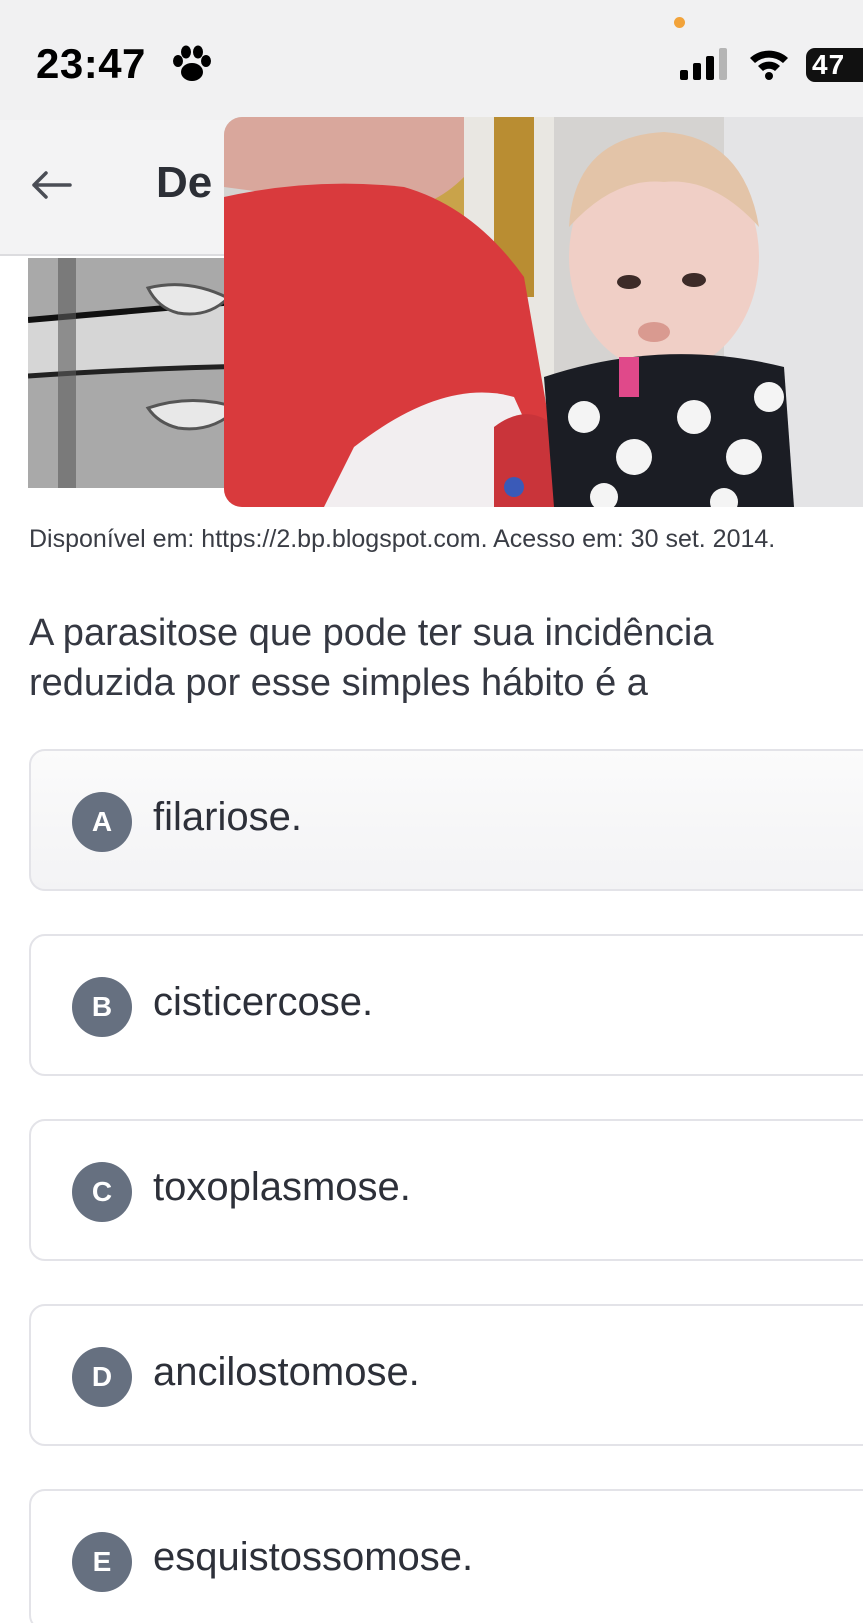  Describe the element at coordinates (91, 63) in the screenshot. I see `status-time: 23:47` at that location.